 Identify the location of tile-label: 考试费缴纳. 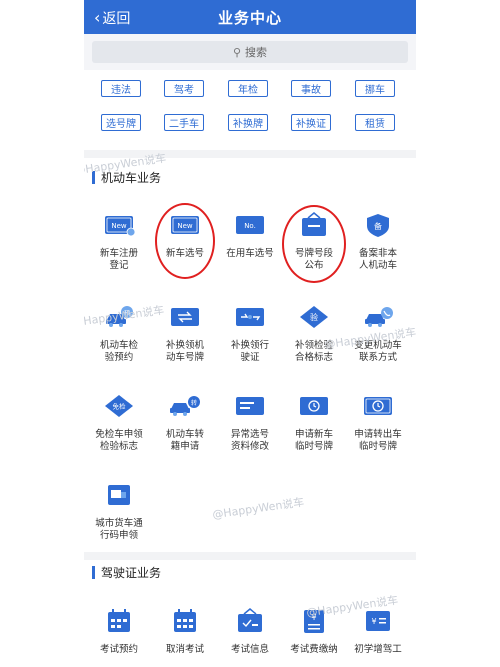
(314, 649).